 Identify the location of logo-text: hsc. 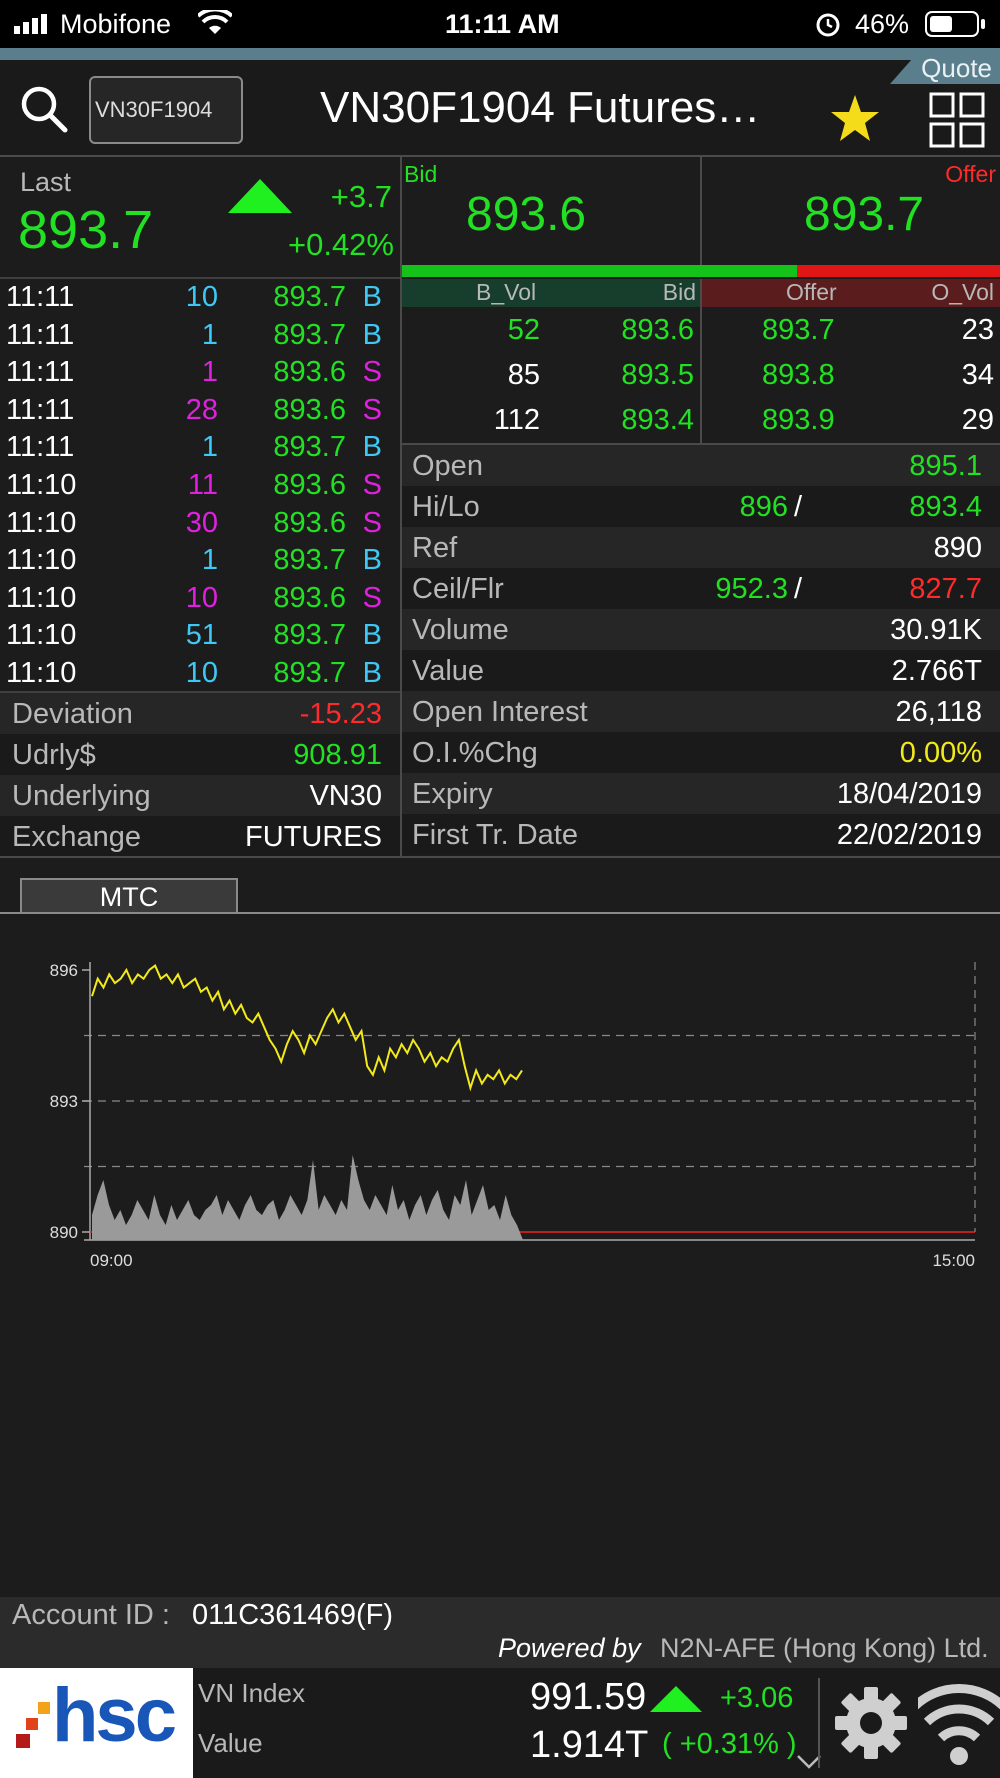
(114, 1715).